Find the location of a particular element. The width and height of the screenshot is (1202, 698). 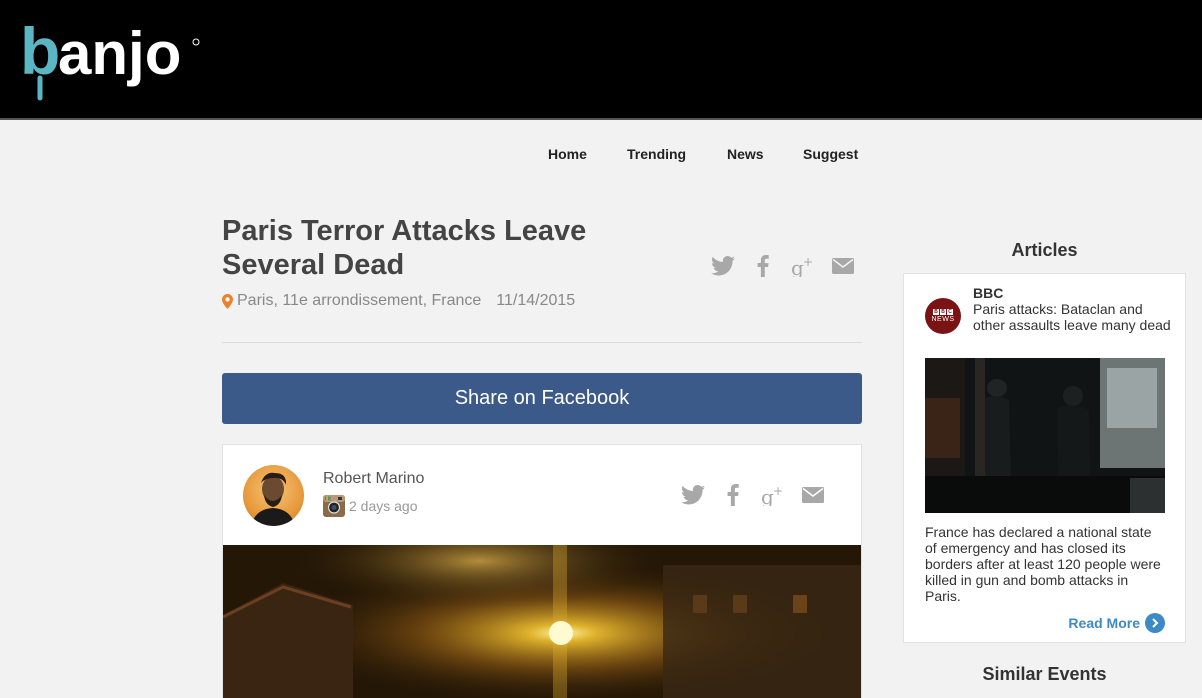

banjo-logo: b anjo is located at coordinates (112, 58).